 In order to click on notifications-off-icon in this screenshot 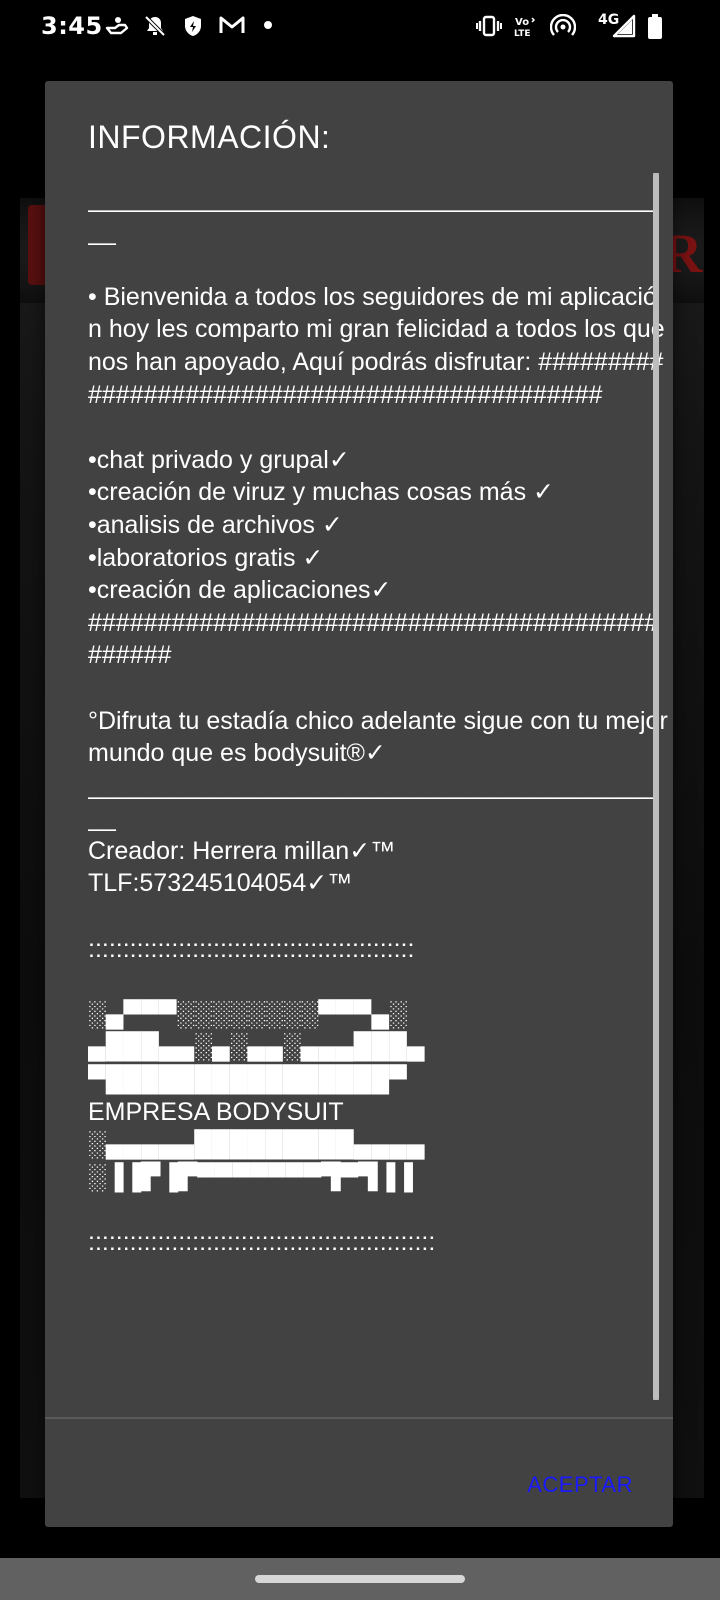, I will do `click(155, 26)`.